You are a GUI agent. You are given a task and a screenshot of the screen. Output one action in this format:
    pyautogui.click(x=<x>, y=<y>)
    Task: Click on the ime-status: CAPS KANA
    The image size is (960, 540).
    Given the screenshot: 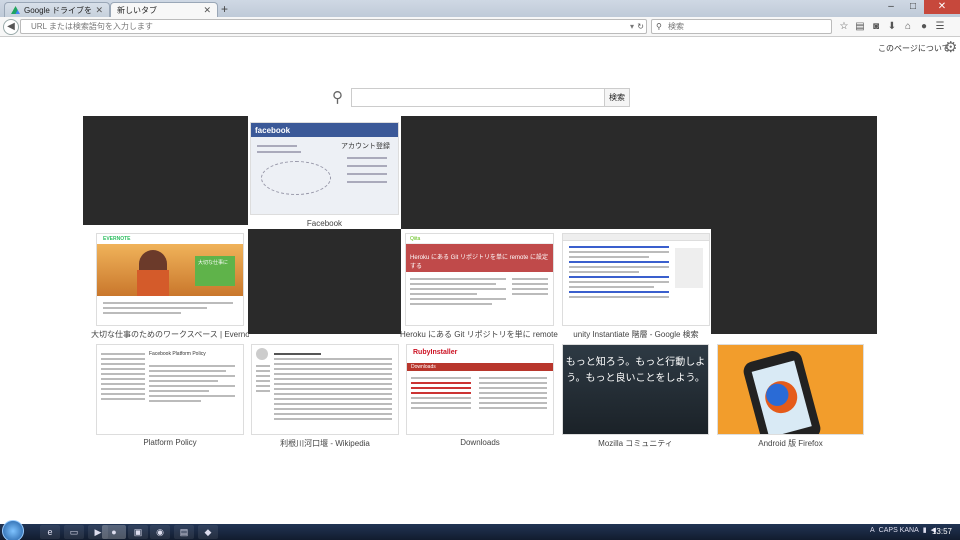 What is the action you would take?
    pyautogui.click(x=899, y=530)
    